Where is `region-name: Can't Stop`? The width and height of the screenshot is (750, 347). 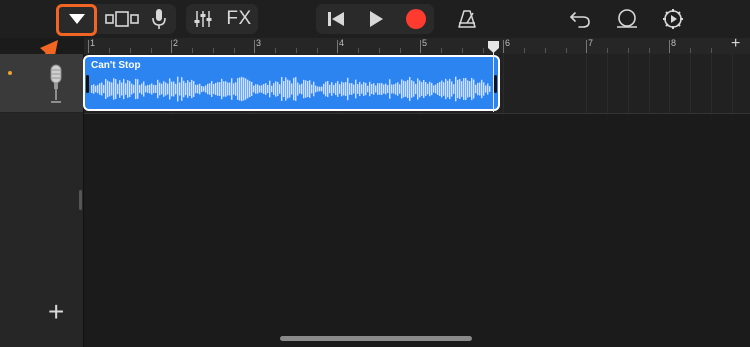 region-name: Can't Stop is located at coordinates (116, 65).